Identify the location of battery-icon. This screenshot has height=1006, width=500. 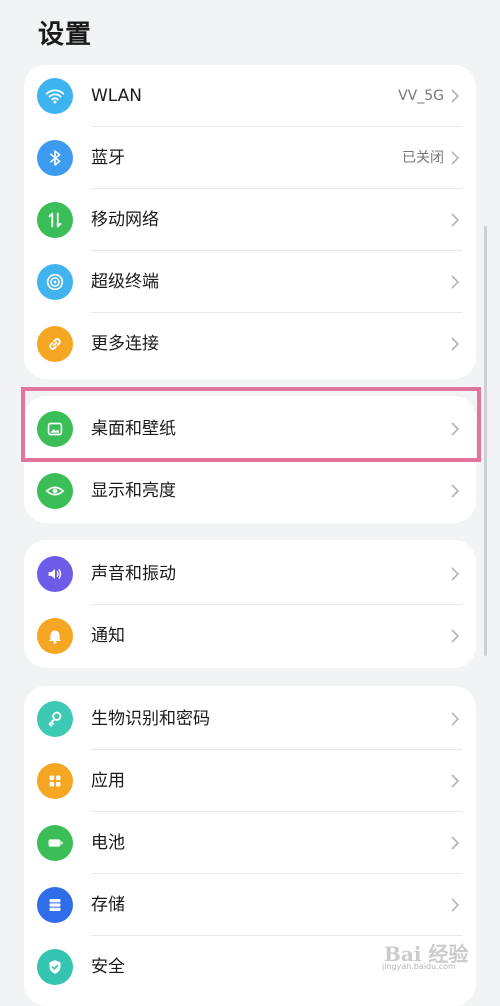
(55, 843).